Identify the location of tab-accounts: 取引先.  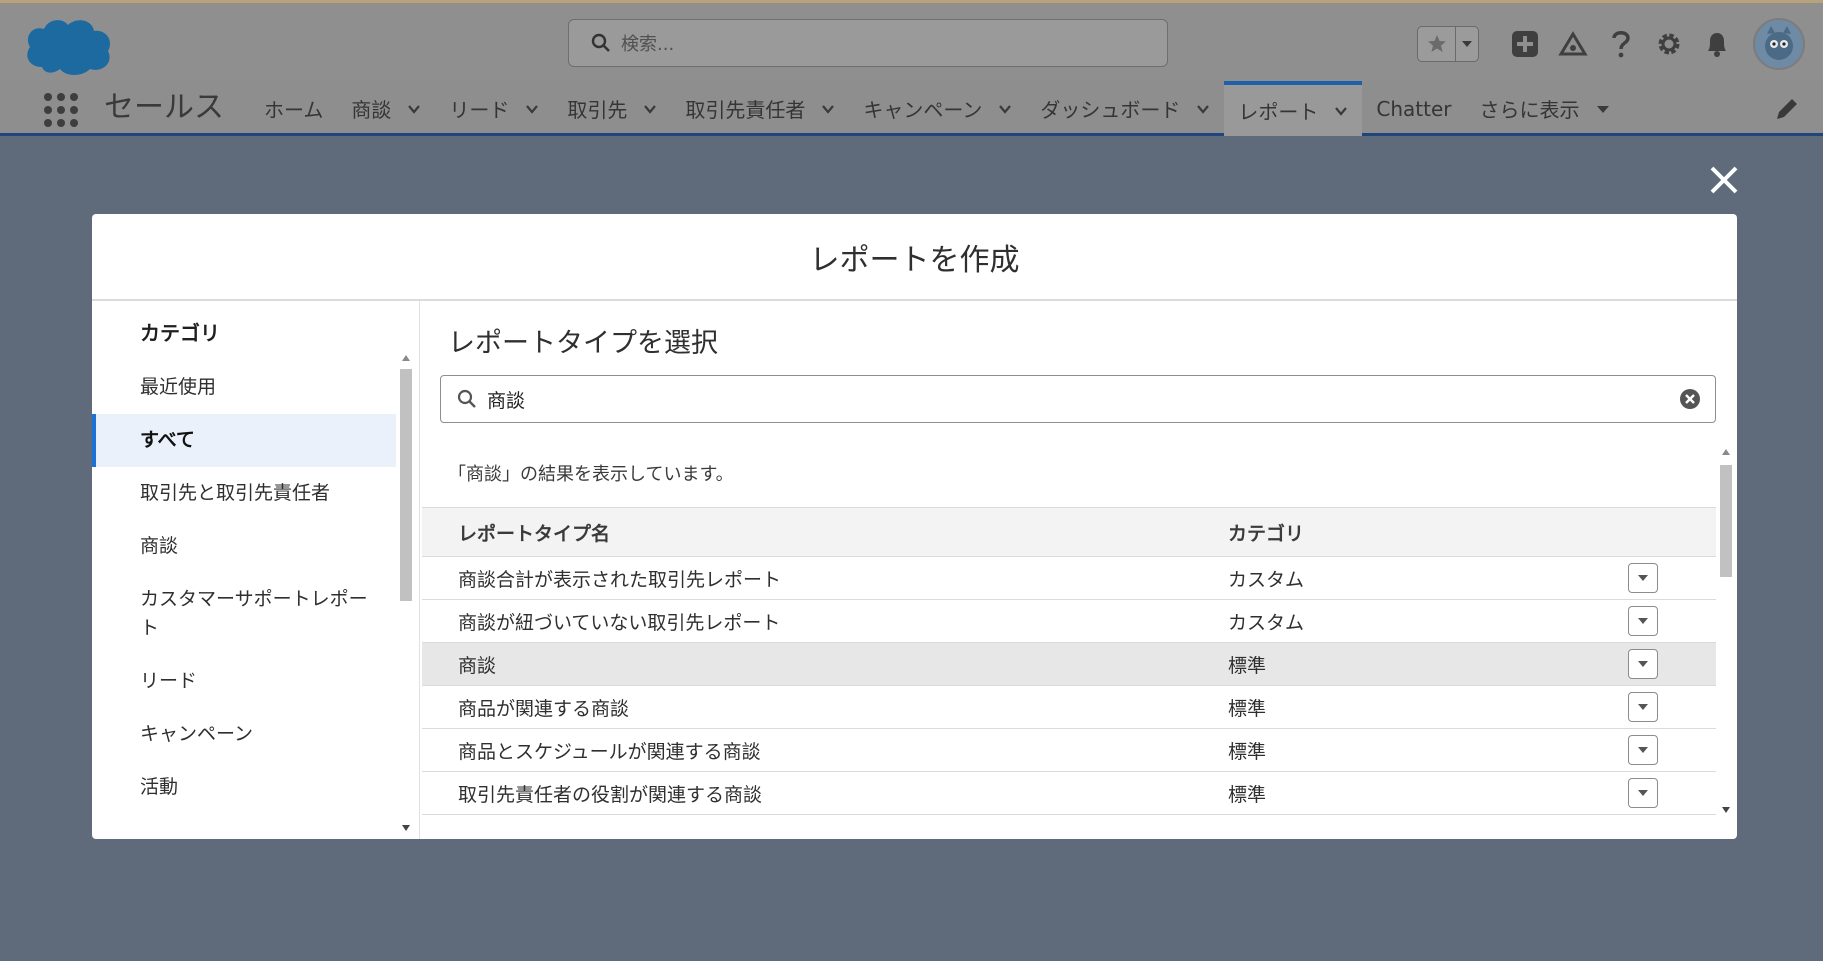
(612, 108).